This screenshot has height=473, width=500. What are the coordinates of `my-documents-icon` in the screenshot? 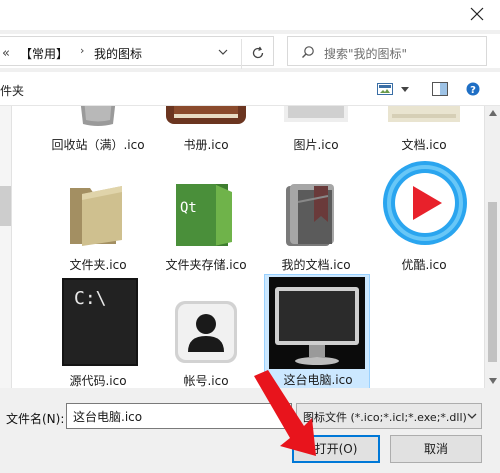 It's located at (310, 215).